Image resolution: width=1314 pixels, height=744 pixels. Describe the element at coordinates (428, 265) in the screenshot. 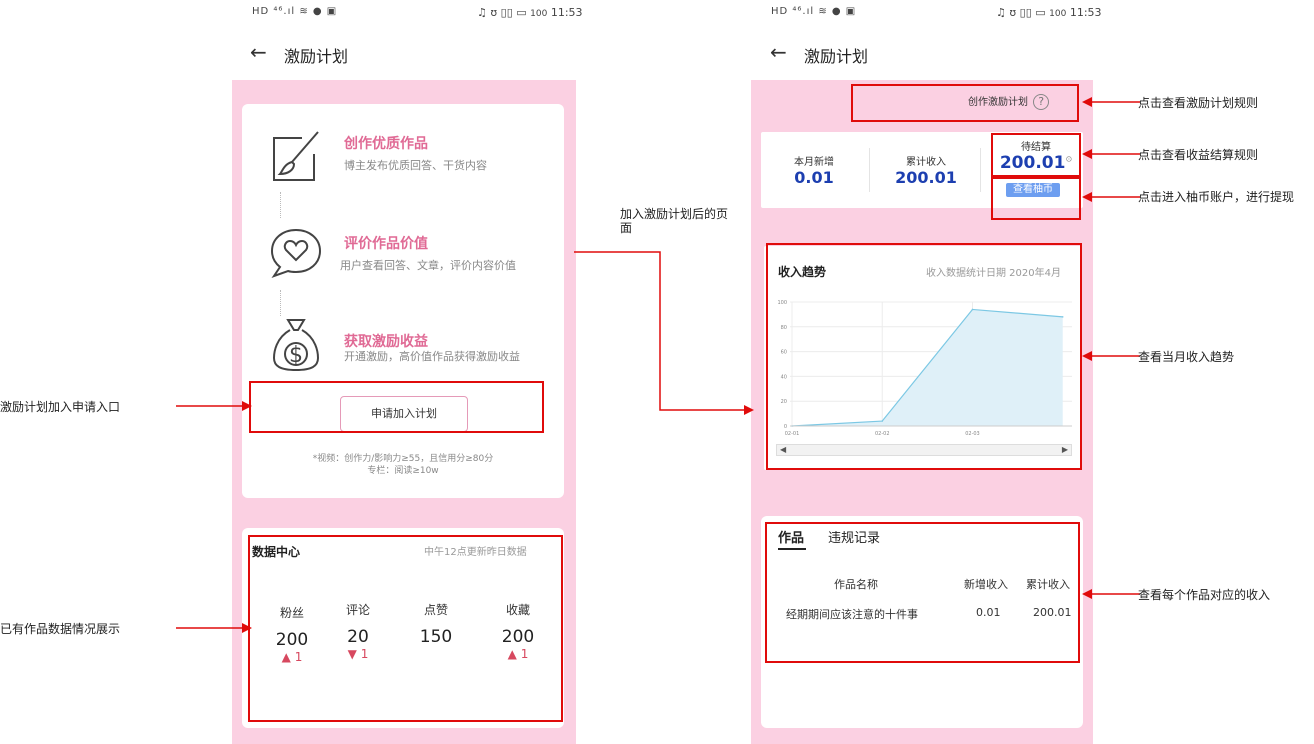

I see `step-desc: 用户查看回答、文章，评价内容价值` at that location.